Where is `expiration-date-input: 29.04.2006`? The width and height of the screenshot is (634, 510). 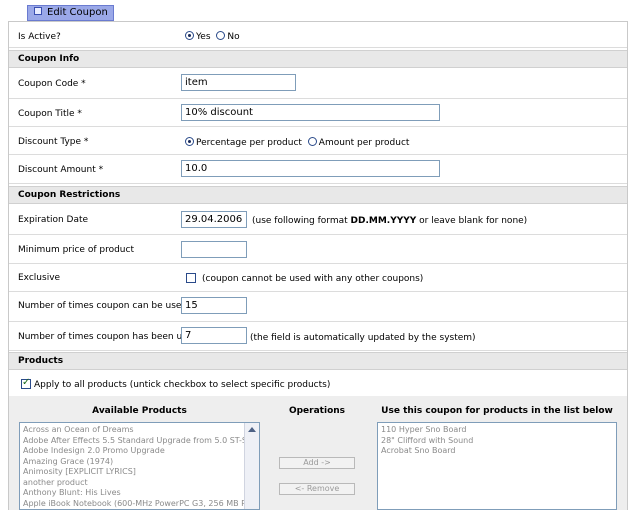
expiration-date-input: 29.04.2006 is located at coordinates (214, 219).